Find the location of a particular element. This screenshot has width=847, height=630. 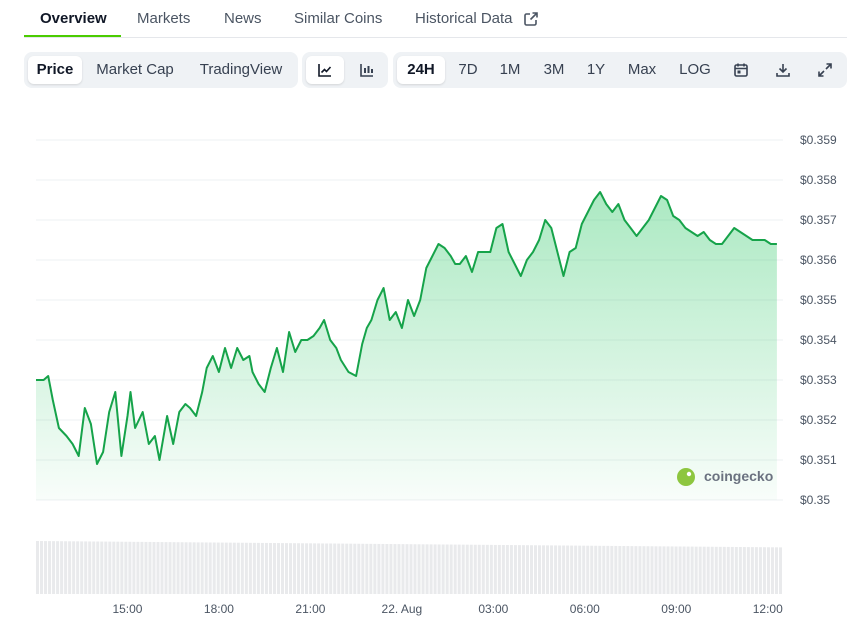

coingecko-watermark: coingecko is located at coordinates (725, 477).